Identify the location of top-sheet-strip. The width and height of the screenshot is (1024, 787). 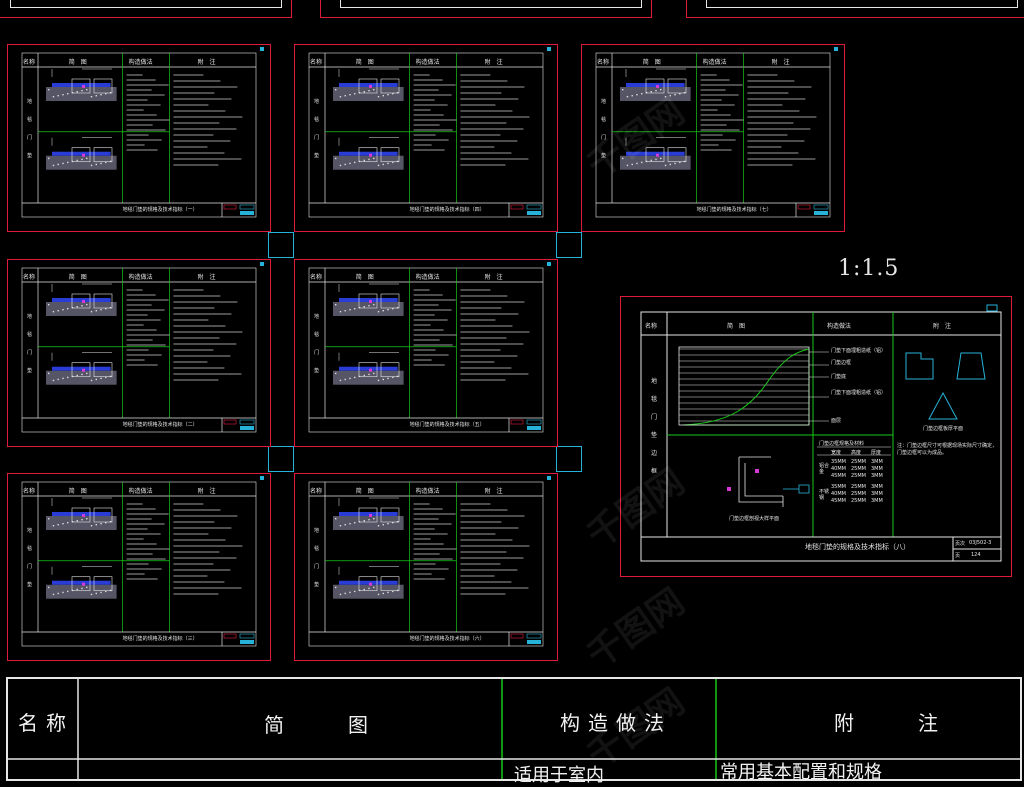
(512, 9).